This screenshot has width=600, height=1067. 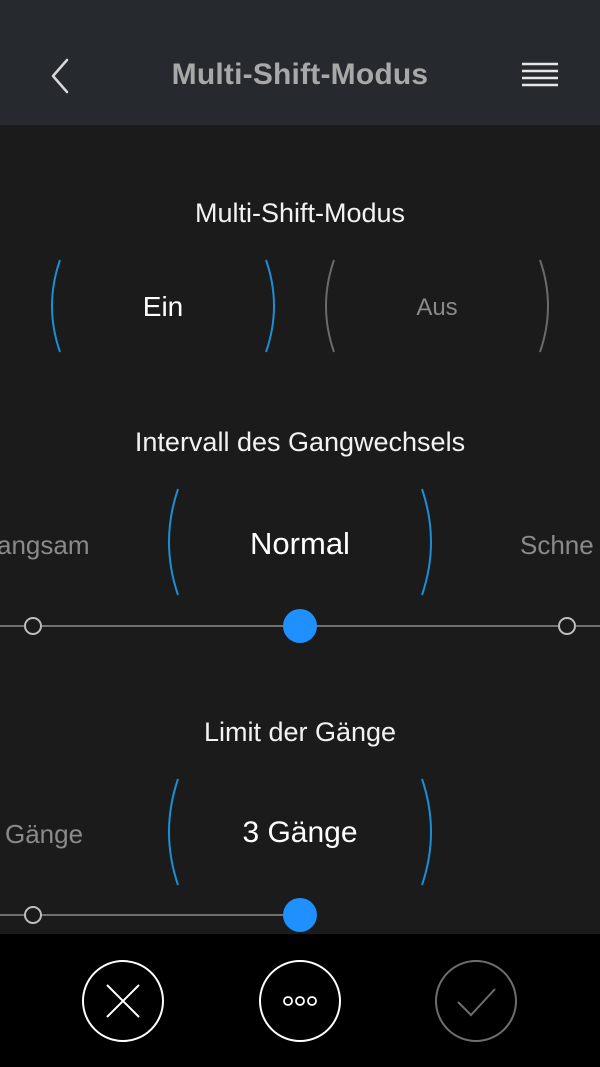 I want to click on close-icon, so click(x=123, y=1001).